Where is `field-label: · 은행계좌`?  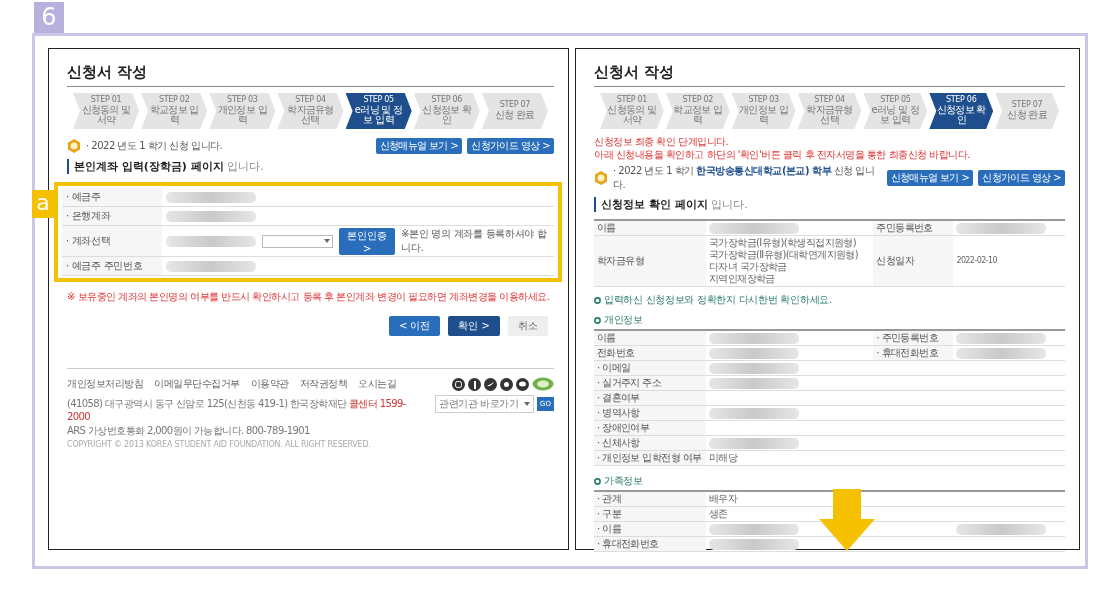 field-label: · 은행계좌 is located at coordinates (112, 216).